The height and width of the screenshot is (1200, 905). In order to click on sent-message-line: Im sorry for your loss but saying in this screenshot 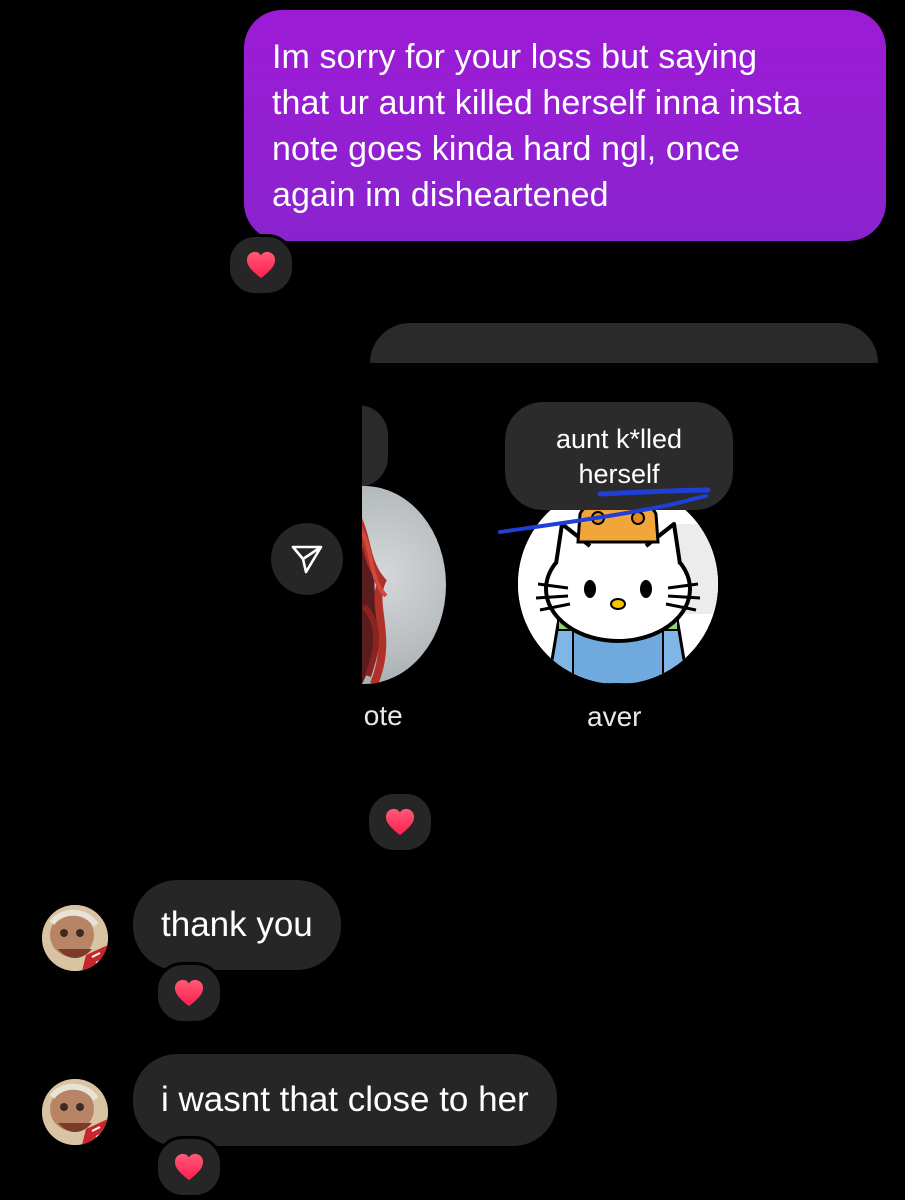, I will do `click(515, 57)`.